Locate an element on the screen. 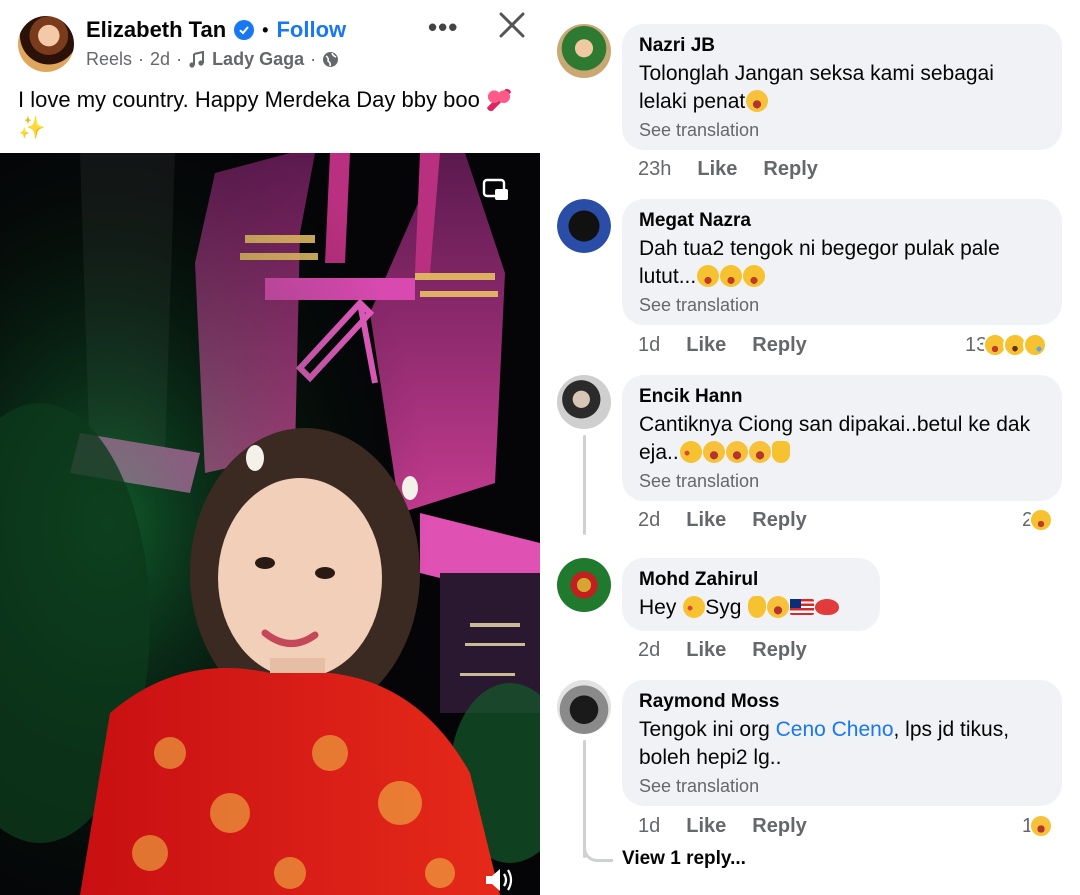 The image size is (1080, 895). post-header: Elizabeth Tan • Follow is located at coordinates (216, 30).